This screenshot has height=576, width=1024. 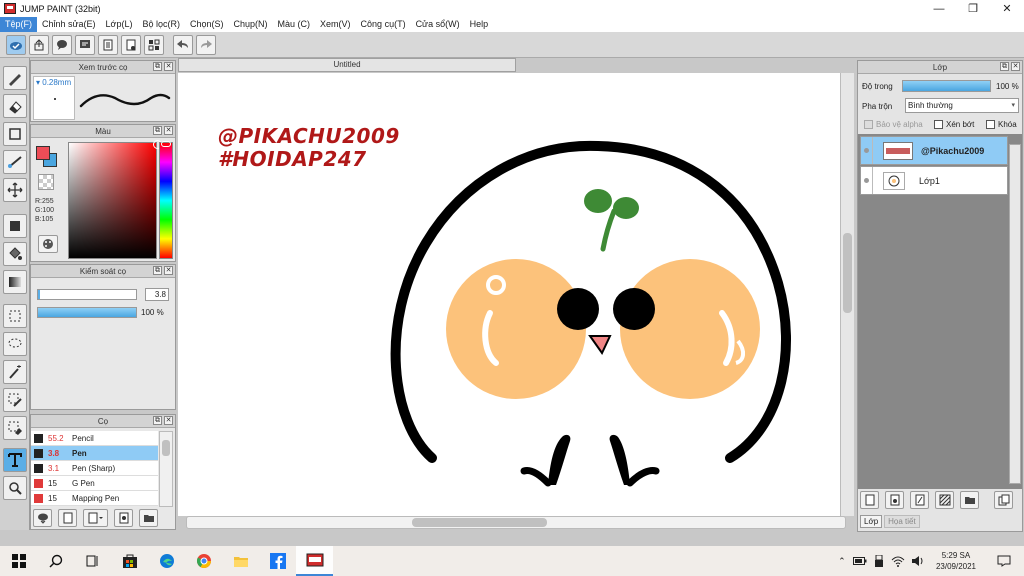 What do you see at coordinates (15, 78) in the screenshot?
I see `brush-tool-icon` at bounding box center [15, 78].